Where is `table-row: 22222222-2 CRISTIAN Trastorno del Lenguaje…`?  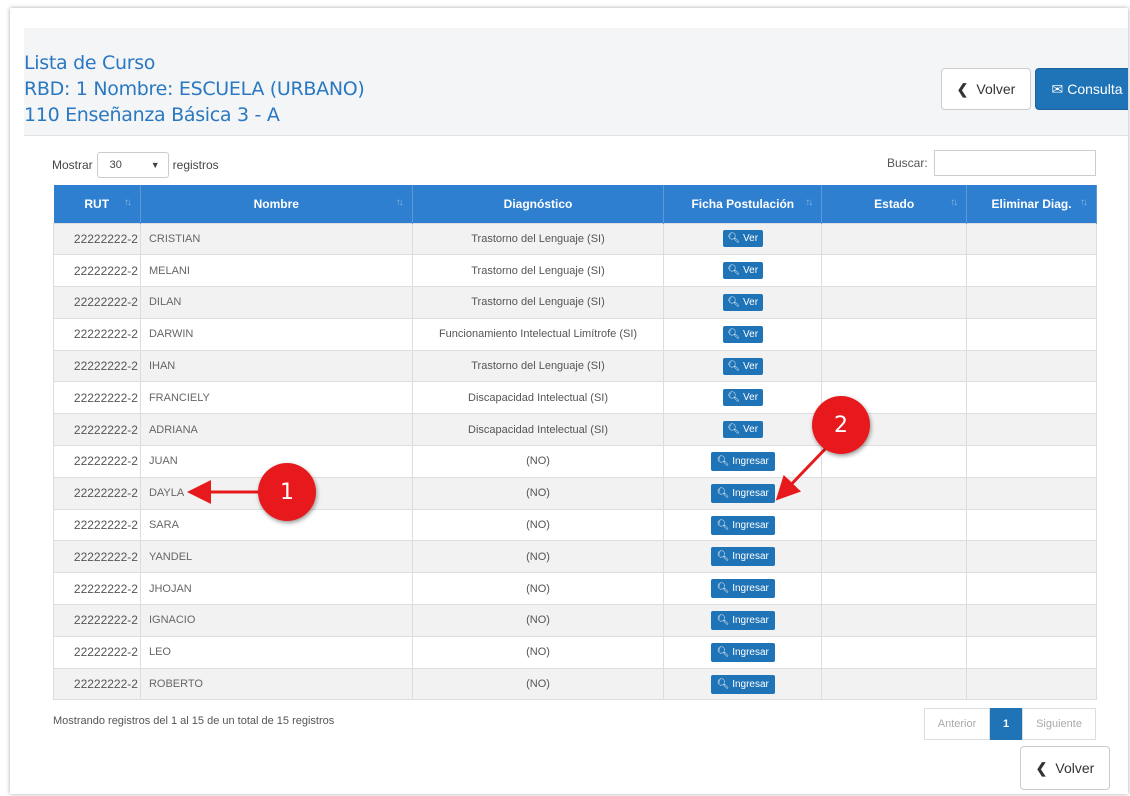
table-row: 22222222-2 CRISTIAN Trastorno del Lenguaje… is located at coordinates (575, 239).